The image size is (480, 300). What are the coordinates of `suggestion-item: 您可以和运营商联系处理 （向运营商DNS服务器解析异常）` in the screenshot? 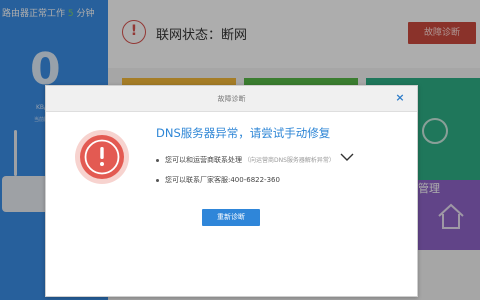 It's located at (245, 160).